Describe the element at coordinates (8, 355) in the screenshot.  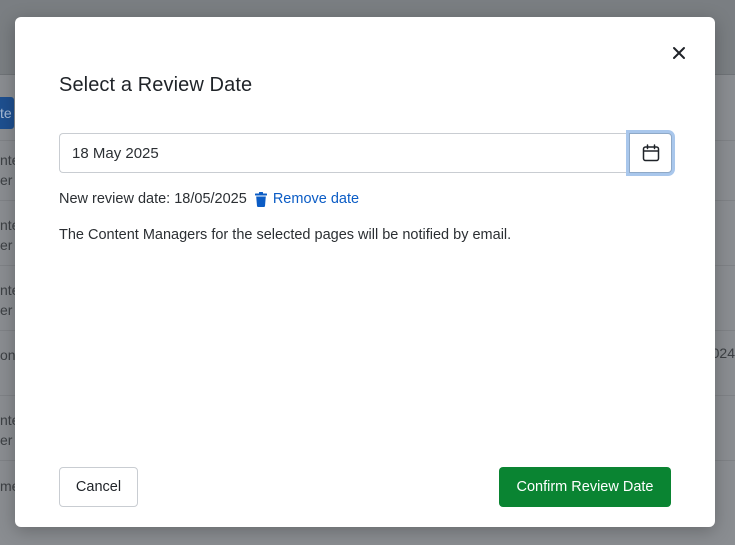
I see `background-cell: on` at that location.